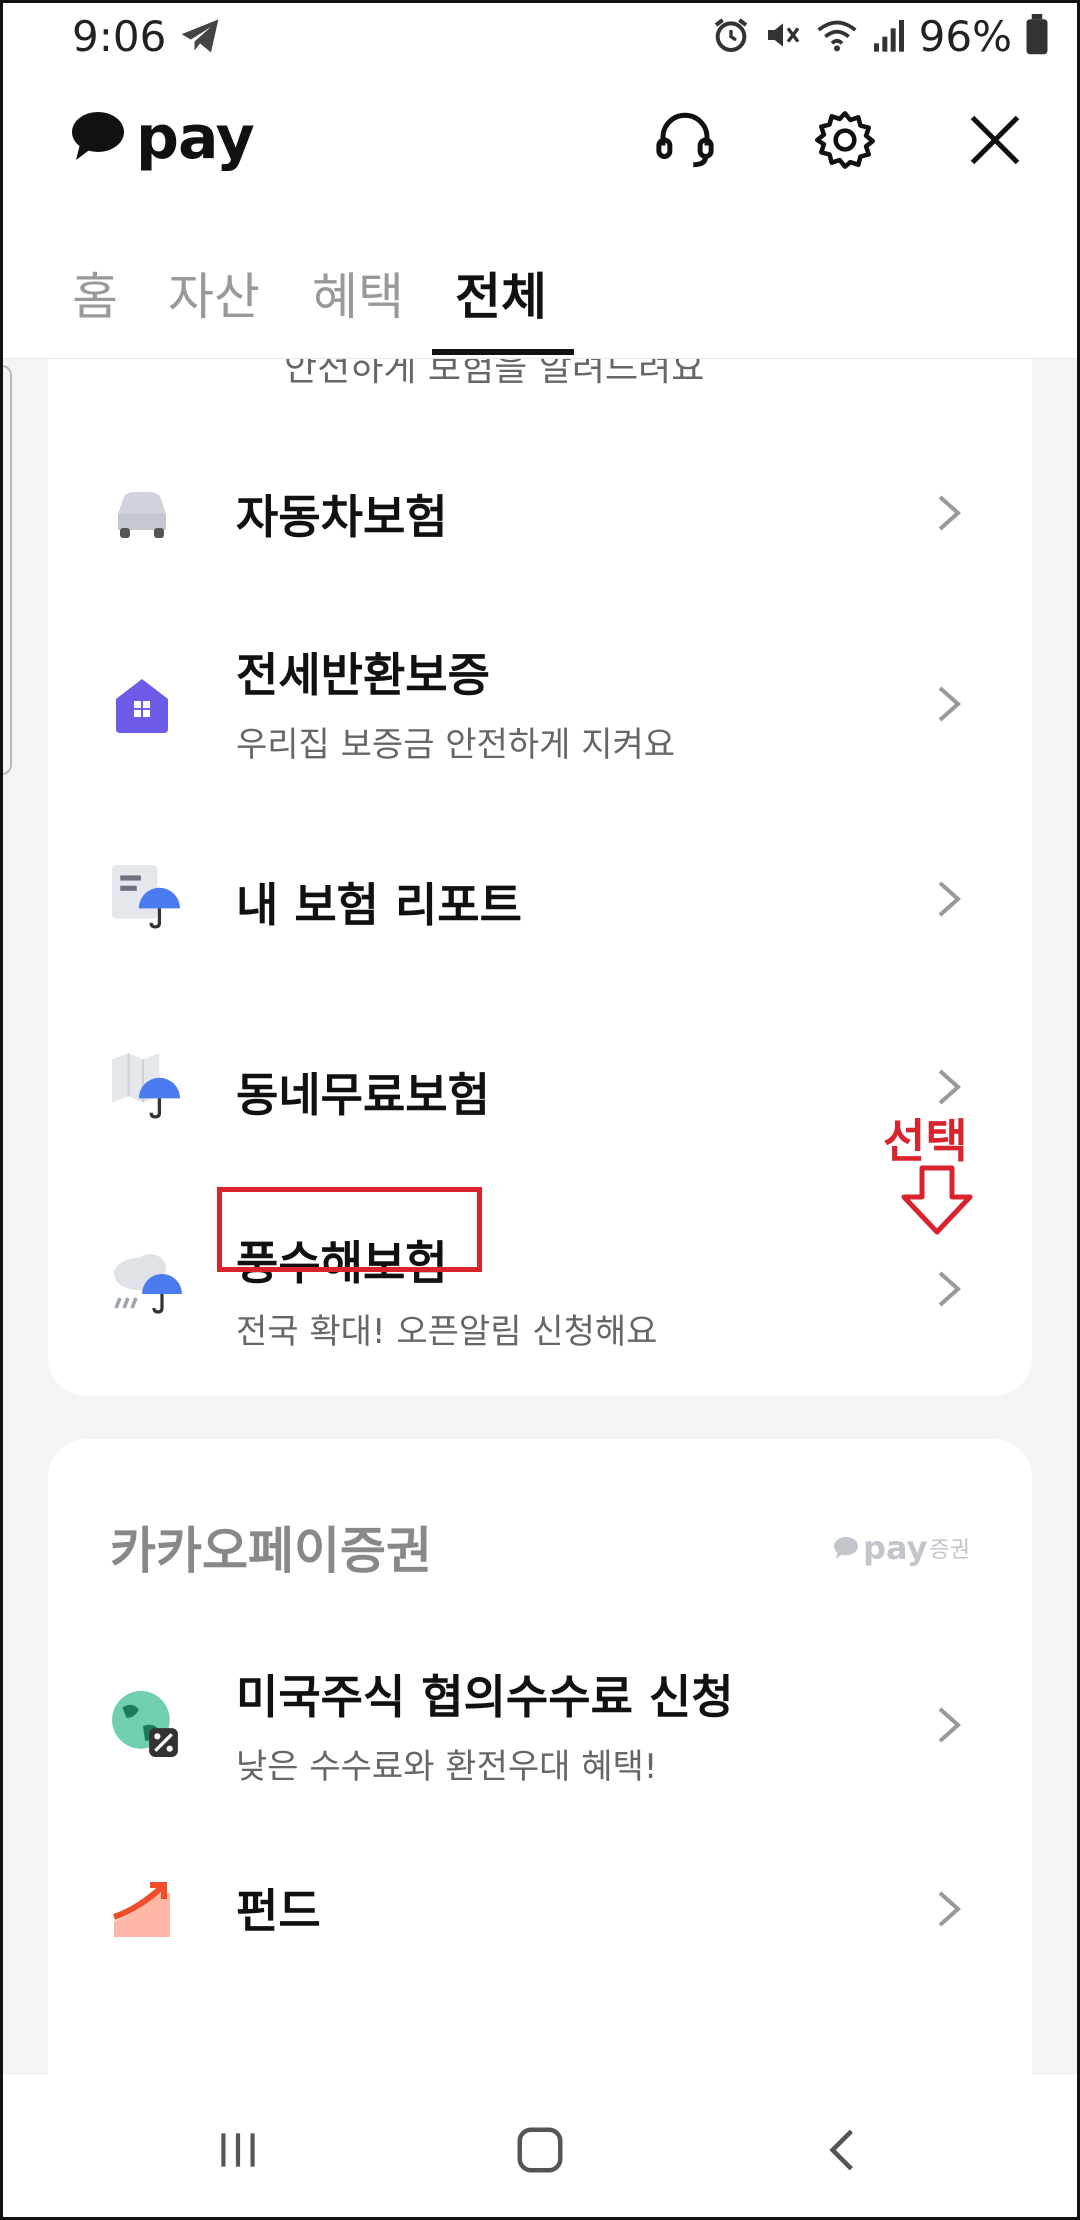 The height and width of the screenshot is (2220, 1080). What do you see at coordinates (937, 1202) in the screenshot?
I see `down-arrow-icon` at bounding box center [937, 1202].